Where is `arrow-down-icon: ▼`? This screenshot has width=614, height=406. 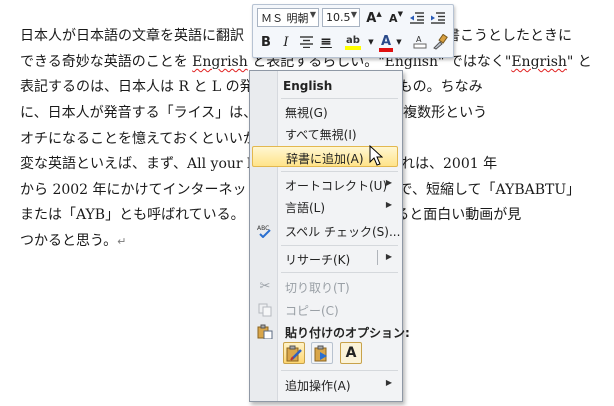 arrow-down-icon: ▼ is located at coordinates (400, 14).